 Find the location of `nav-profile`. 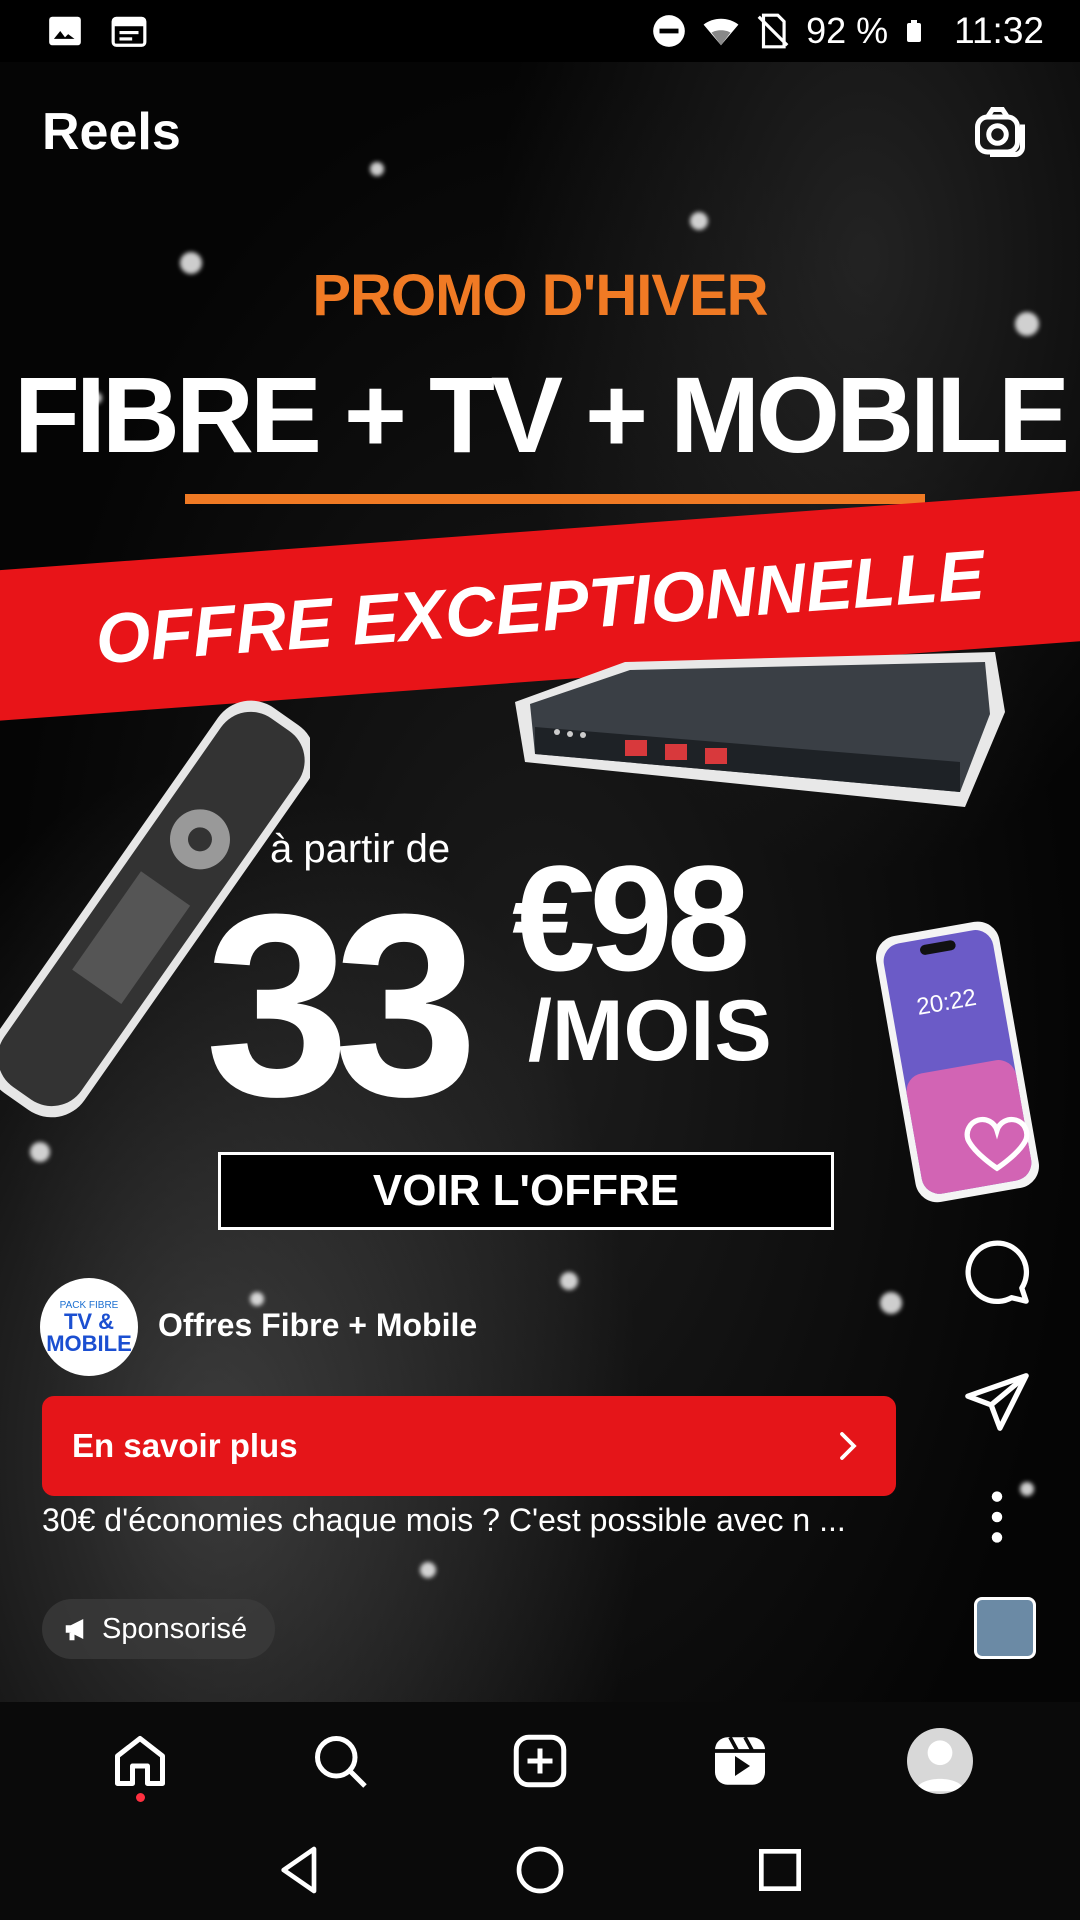

nav-profile is located at coordinates (940, 1761).